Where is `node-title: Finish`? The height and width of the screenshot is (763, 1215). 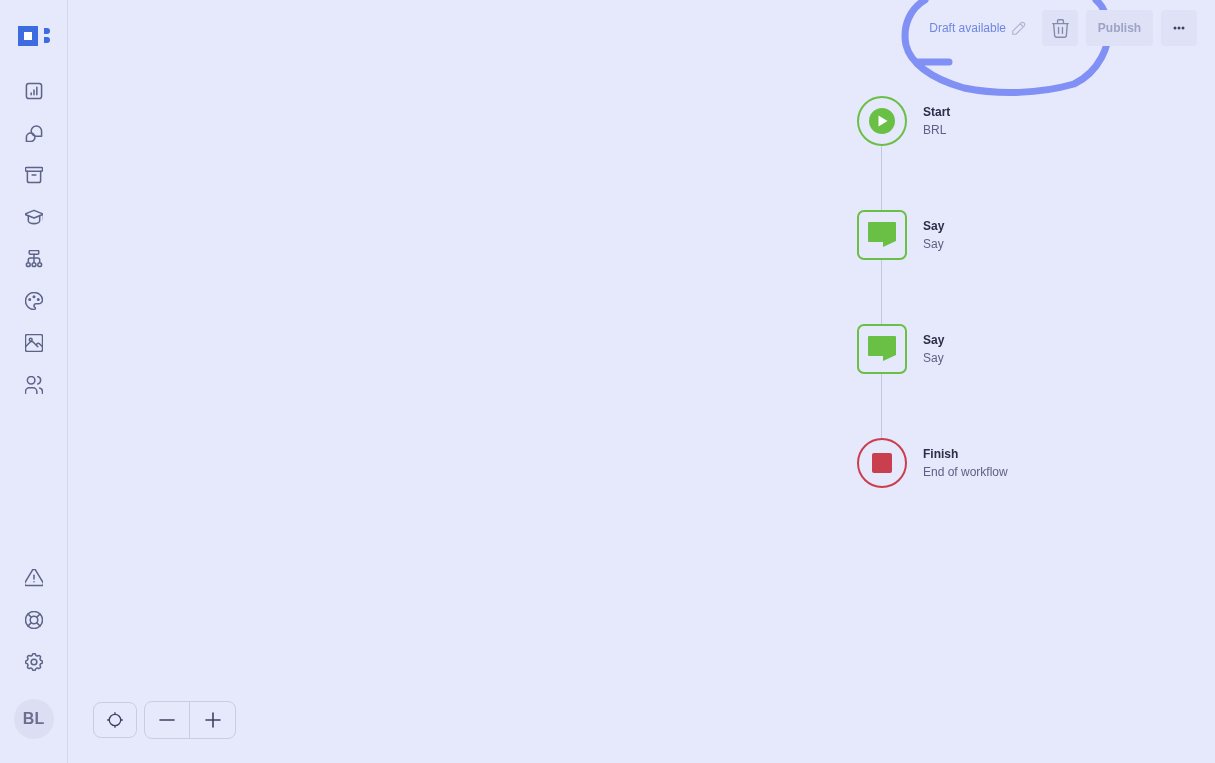
node-title: Finish is located at coordinates (941, 454).